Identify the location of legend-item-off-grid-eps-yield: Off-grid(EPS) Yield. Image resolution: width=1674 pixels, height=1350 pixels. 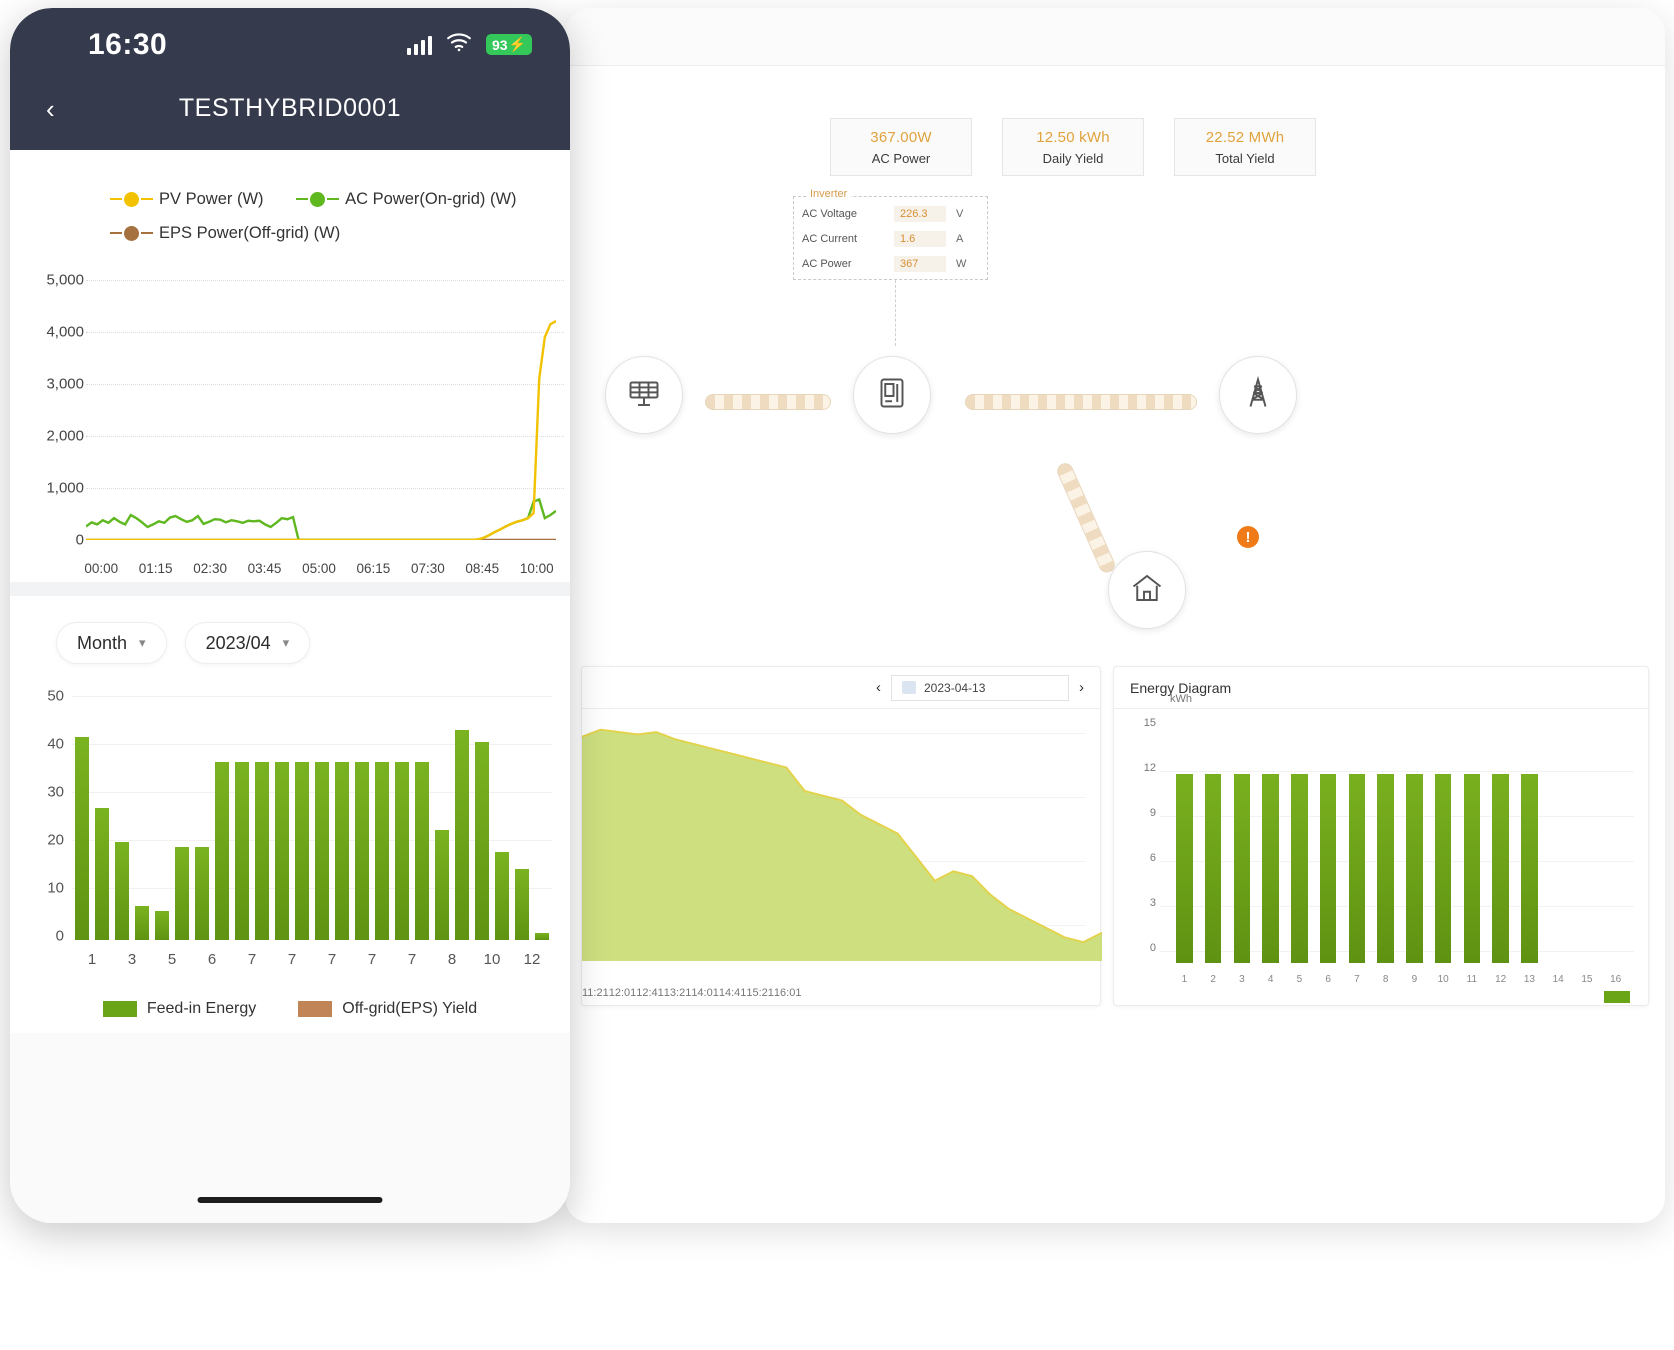
(387, 1009).